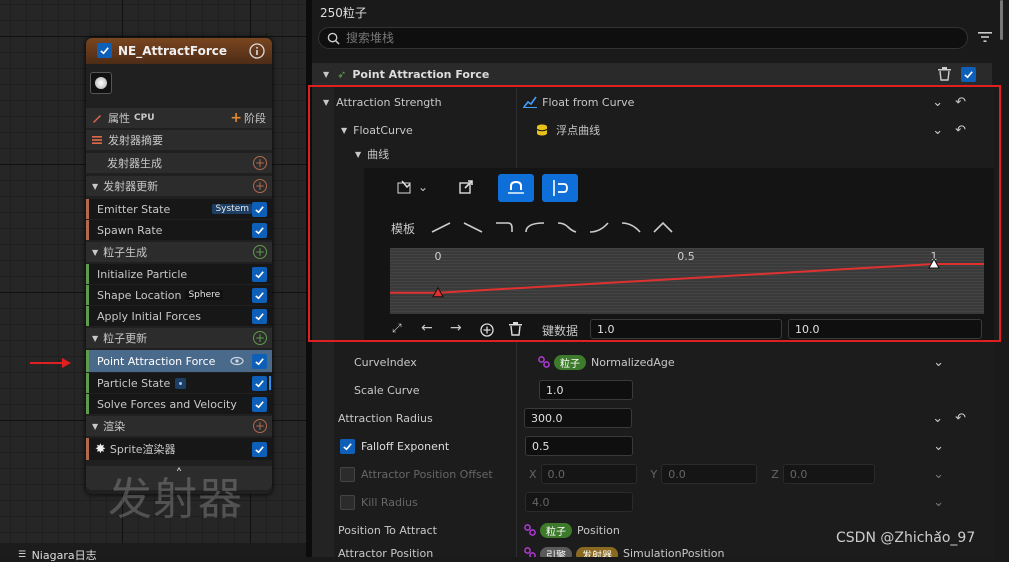  Describe the element at coordinates (170, 316) in the screenshot. I see `module-apply-initial-forces: Apply Initial Forces` at that location.